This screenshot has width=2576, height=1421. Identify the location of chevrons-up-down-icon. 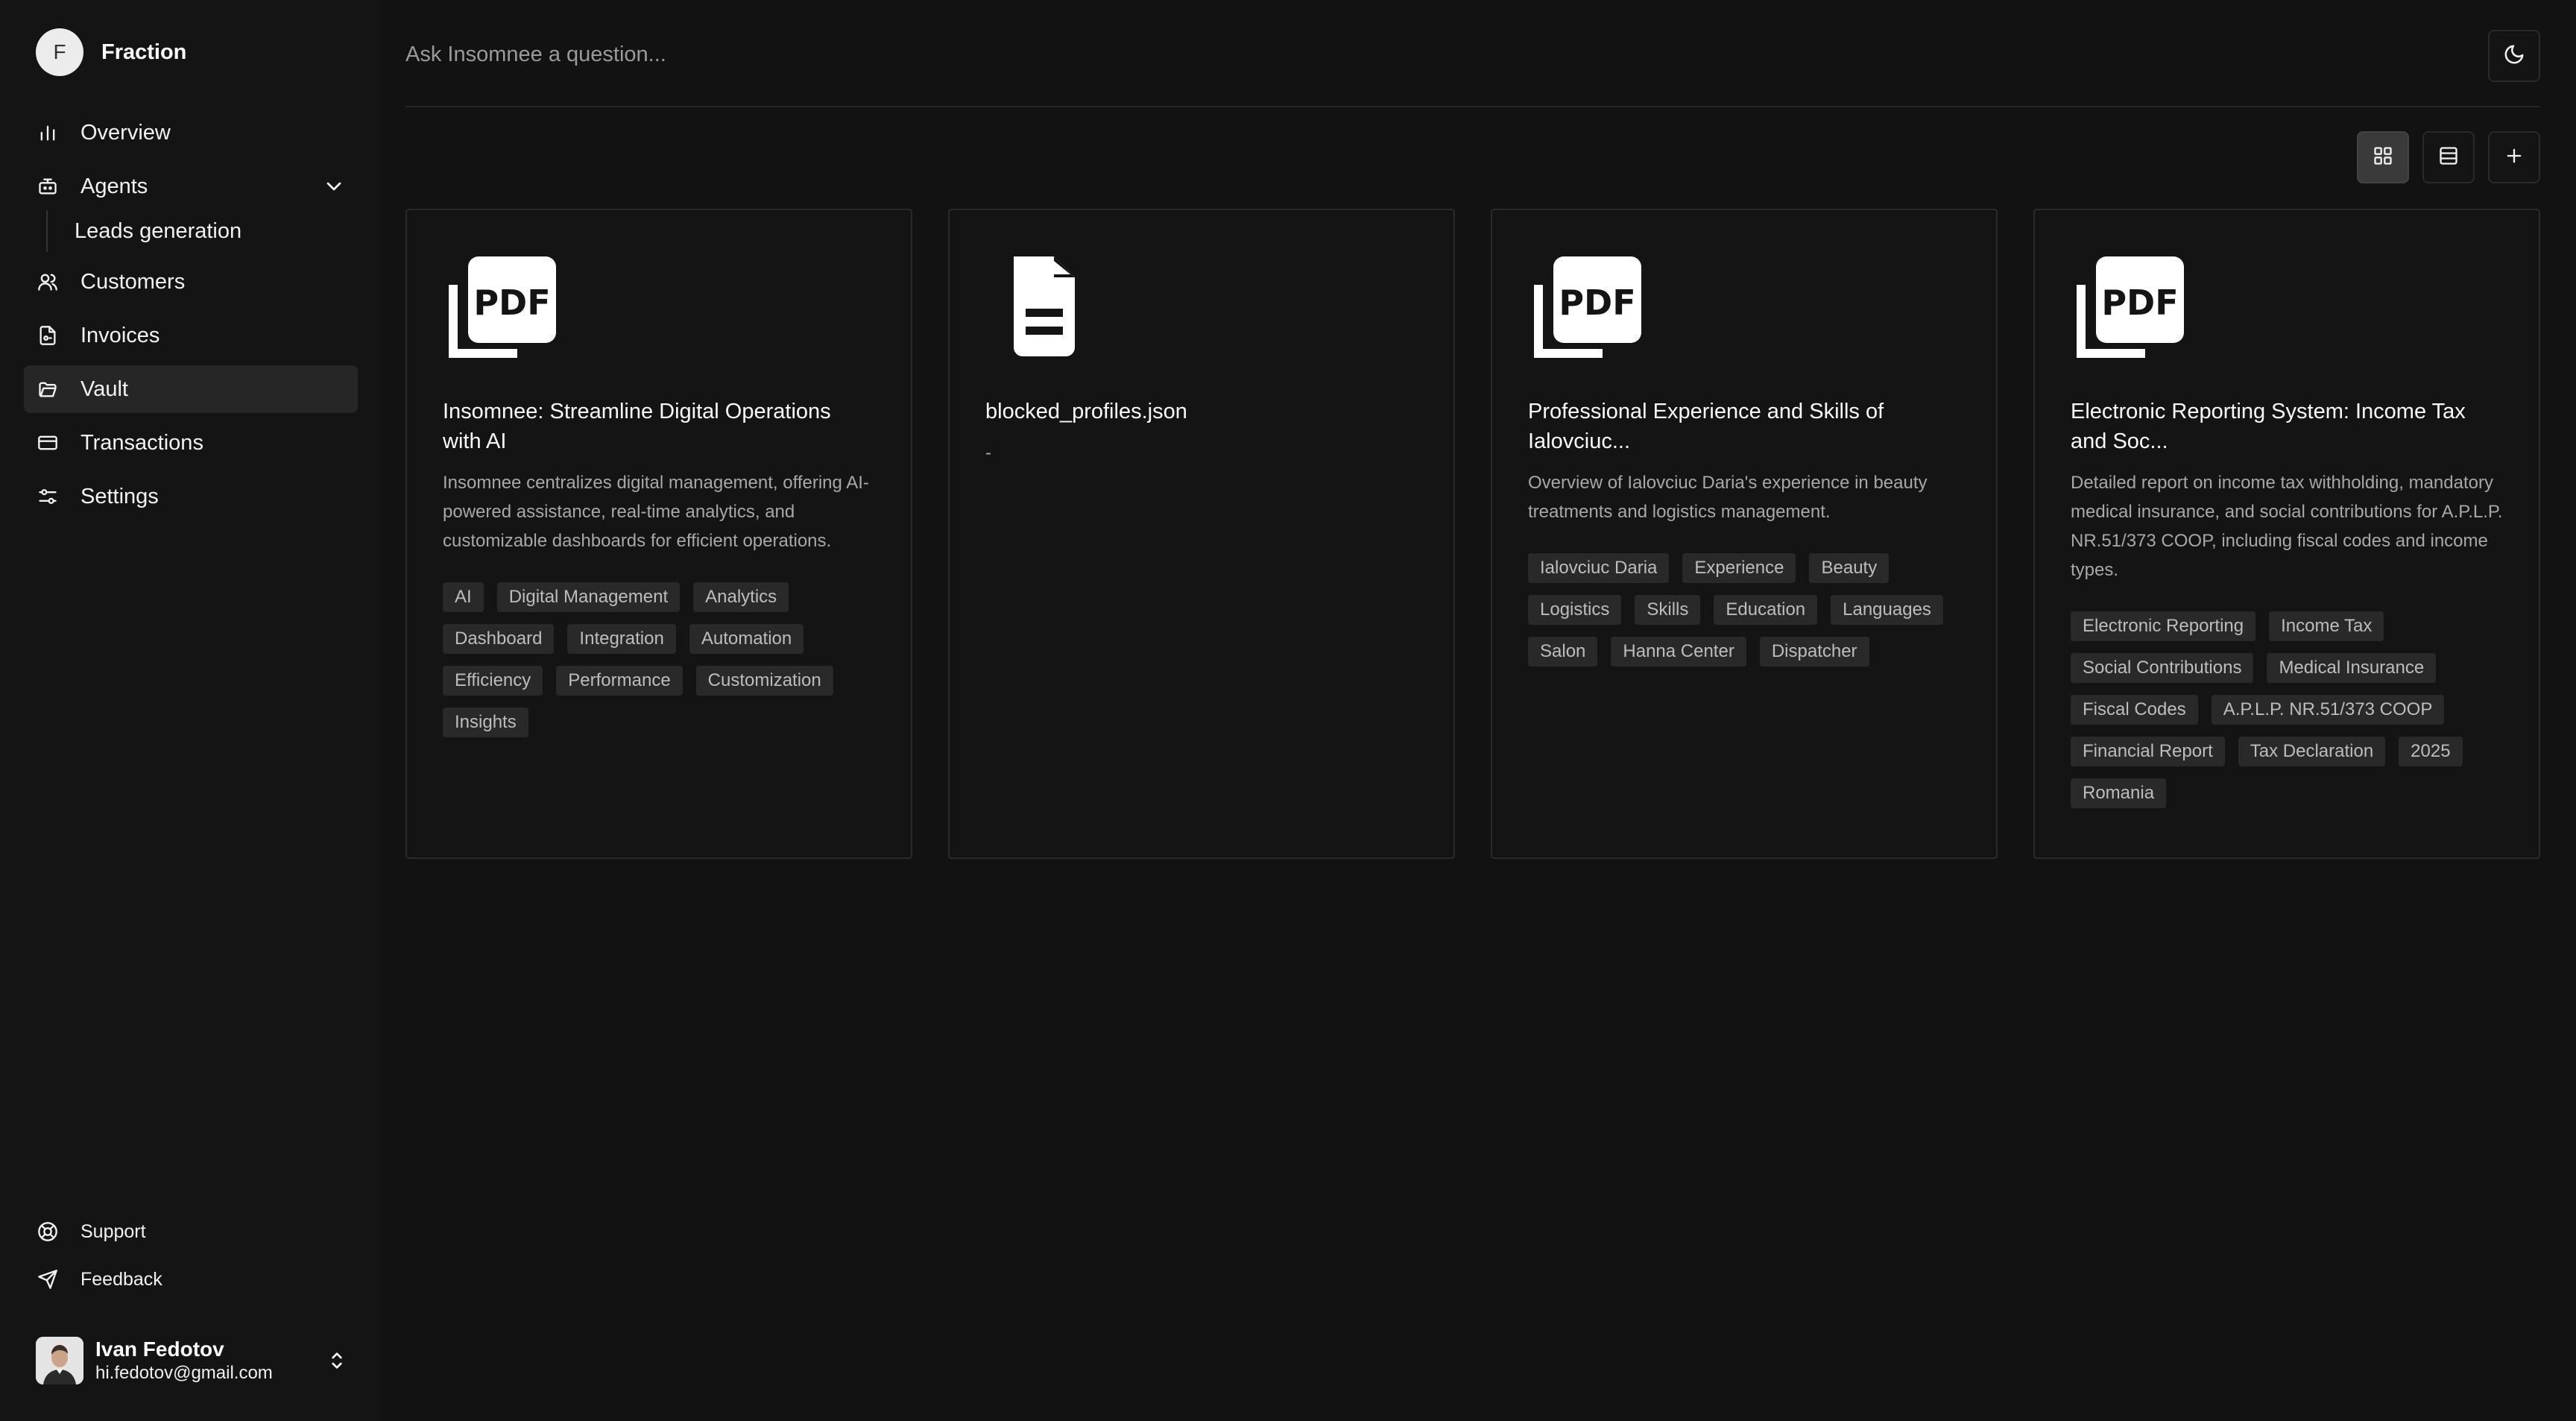
(337, 1361).